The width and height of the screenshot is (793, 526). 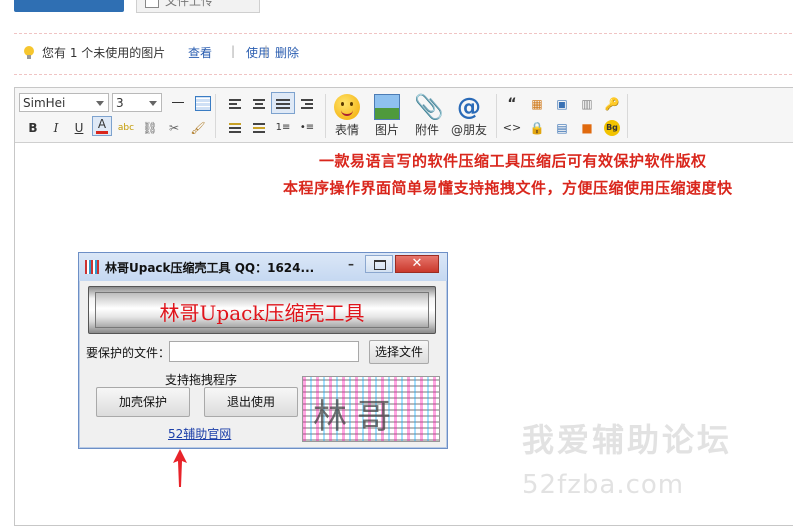 I want to click on float-right-icon, so click(x=259, y=128).